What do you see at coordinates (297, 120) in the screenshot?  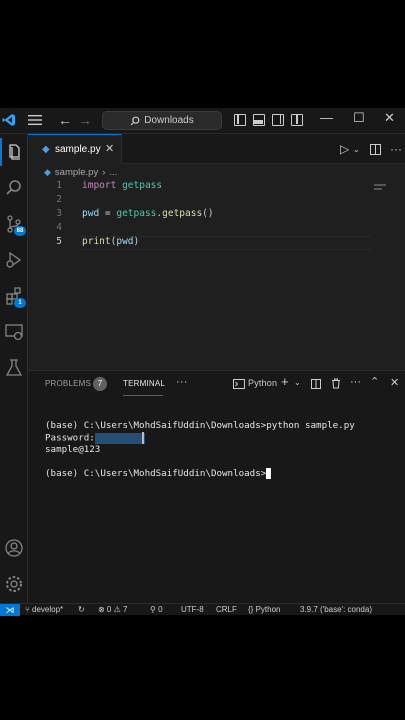 I see `customize-layout-icon` at bounding box center [297, 120].